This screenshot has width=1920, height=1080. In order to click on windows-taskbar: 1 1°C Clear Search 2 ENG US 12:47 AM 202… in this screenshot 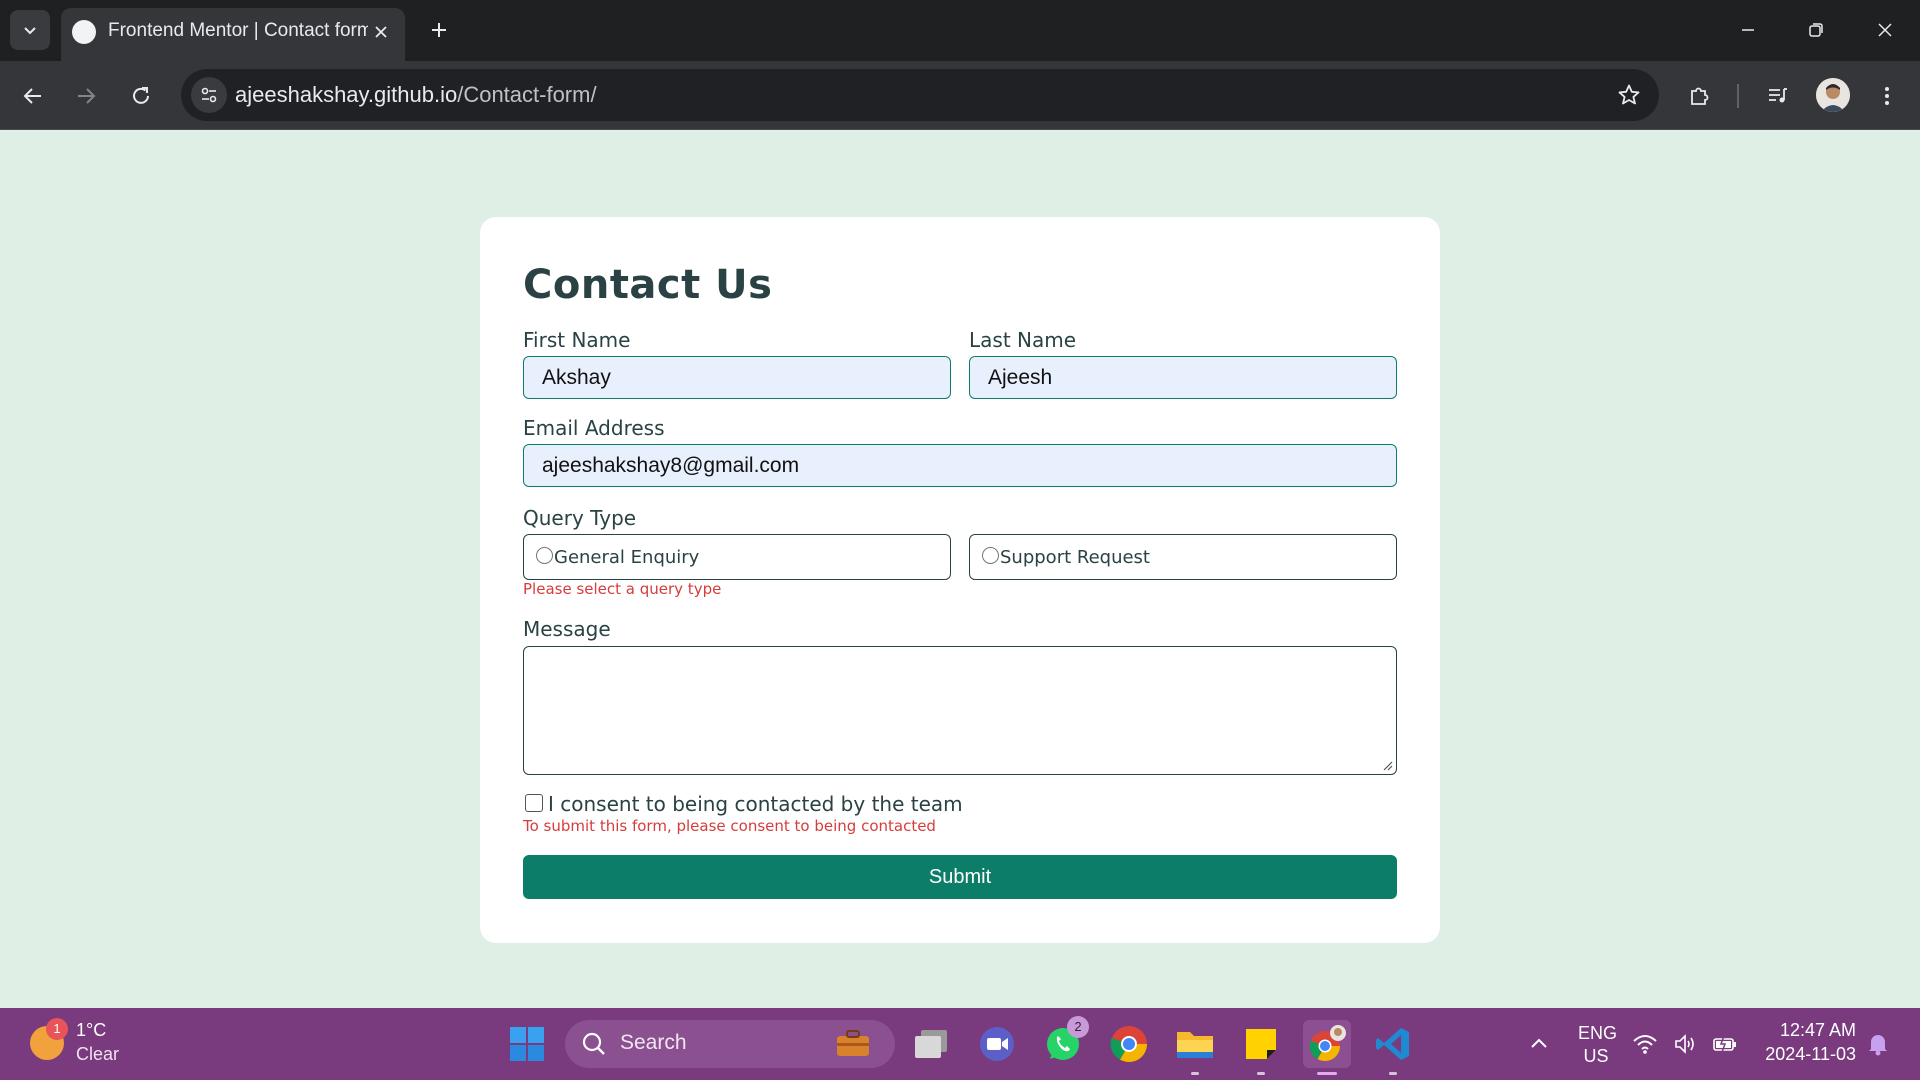, I will do `click(960, 1044)`.